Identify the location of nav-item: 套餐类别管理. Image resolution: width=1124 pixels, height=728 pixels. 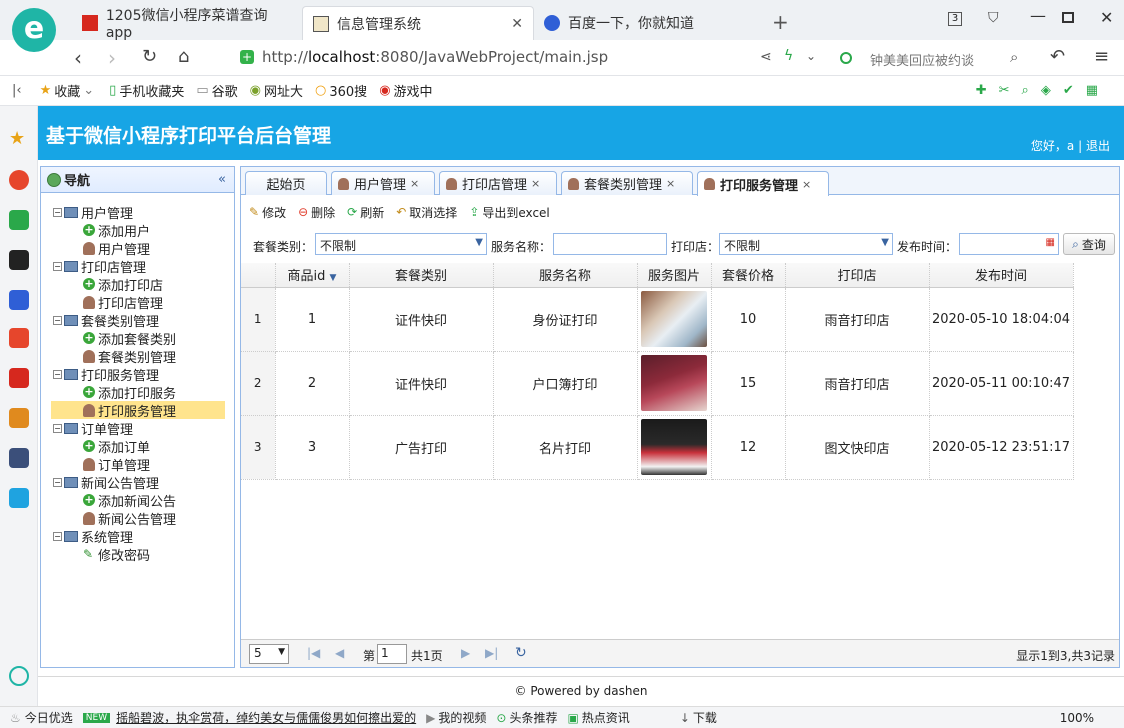
(113, 356).